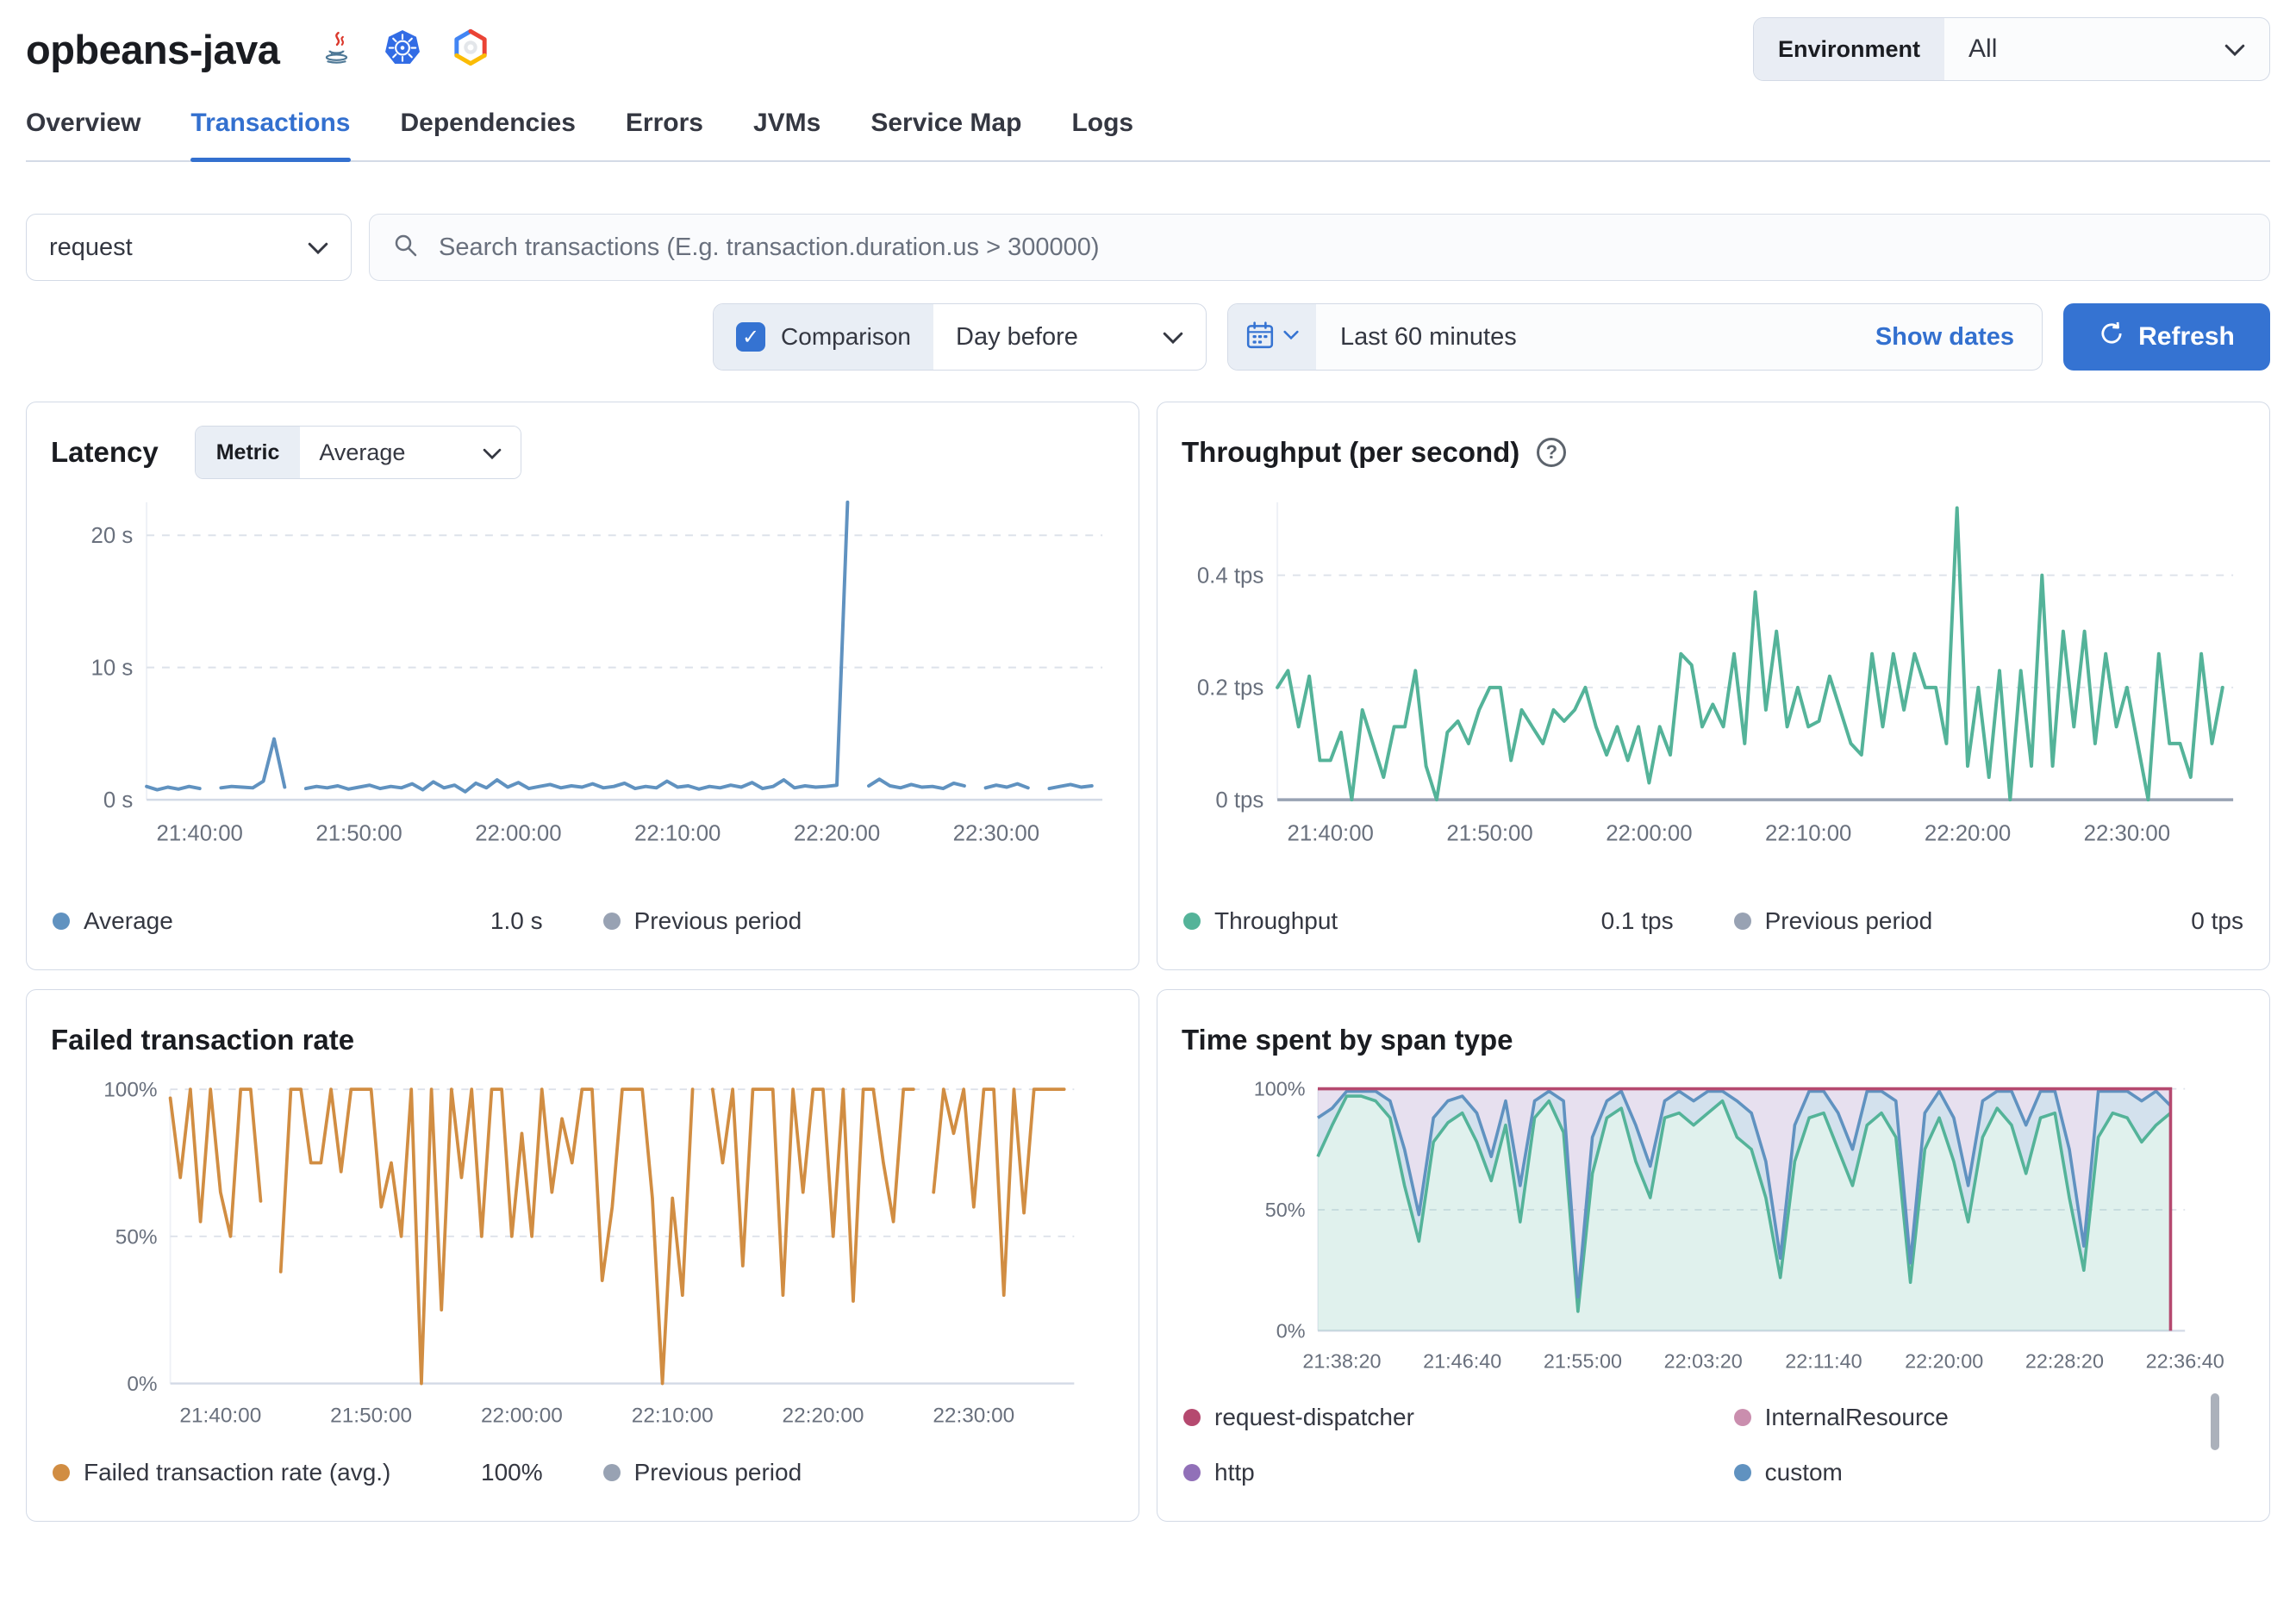 This screenshot has width=2296, height=1601. Describe the element at coordinates (270, 135) in the screenshot. I see `tab-transactions: Transactions` at that location.